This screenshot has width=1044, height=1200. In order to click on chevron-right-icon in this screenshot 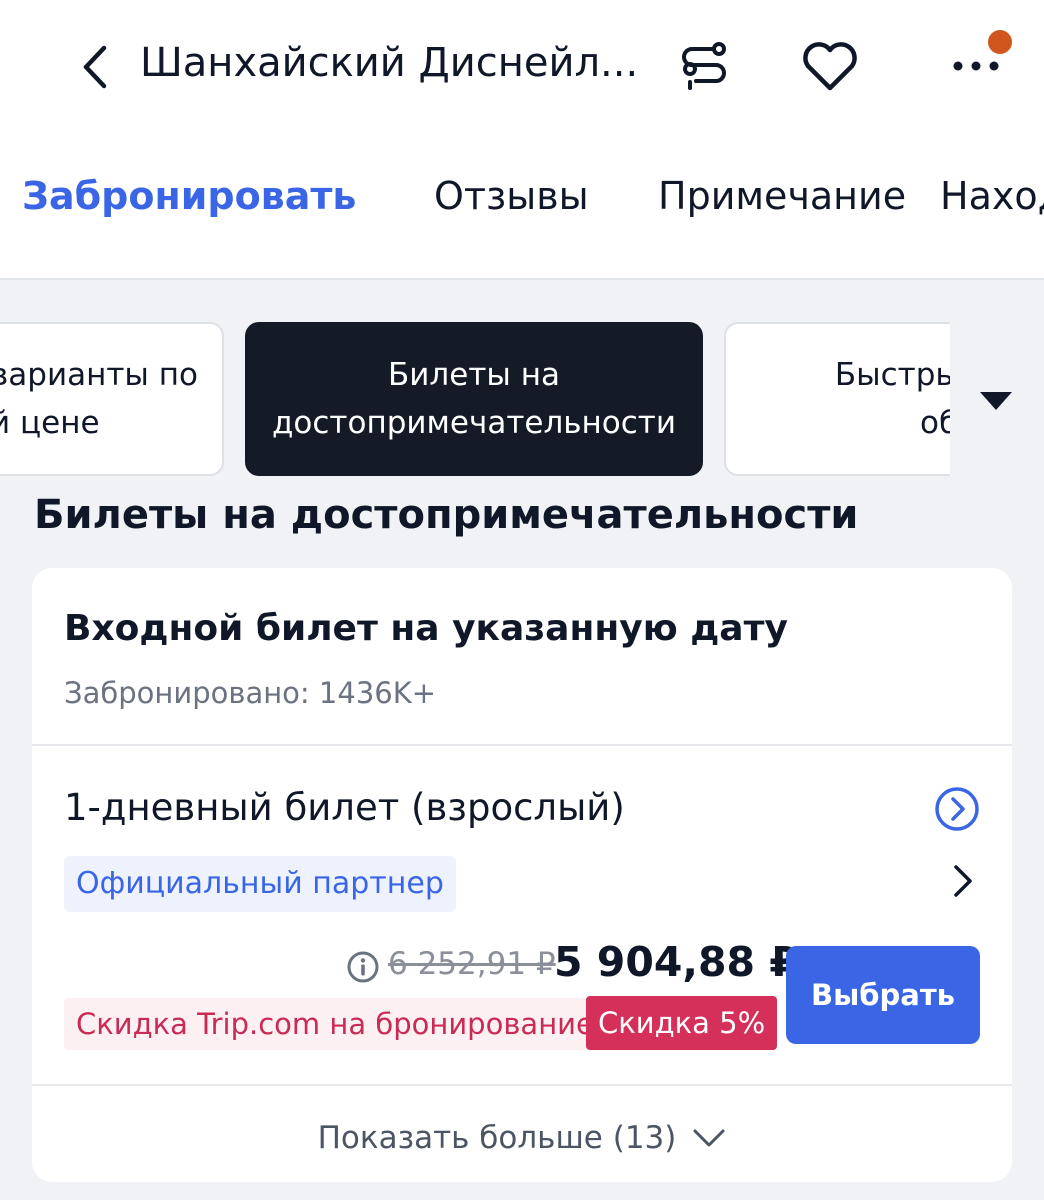, I will do `click(963, 881)`.